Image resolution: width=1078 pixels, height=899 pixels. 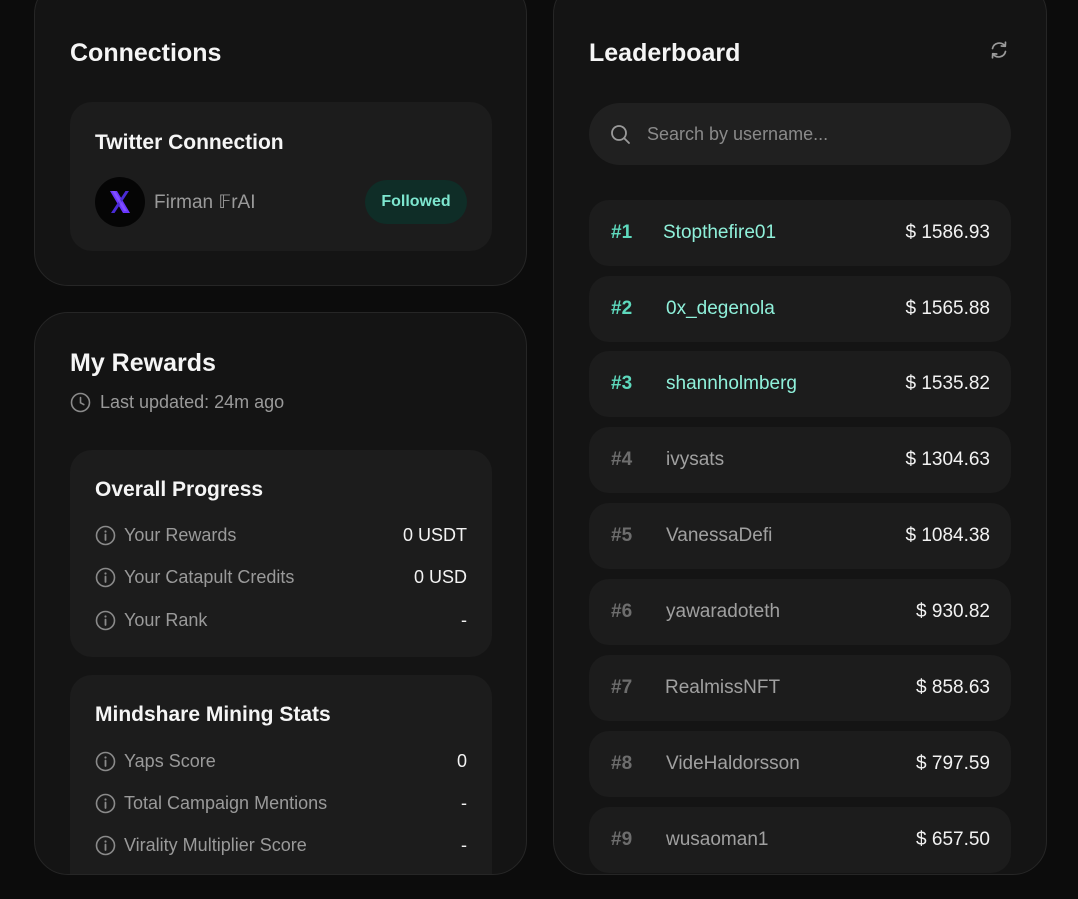 What do you see at coordinates (695, 459) in the screenshot?
I see `leaderboard-username: ivysats` at bounding box center [695, 459].